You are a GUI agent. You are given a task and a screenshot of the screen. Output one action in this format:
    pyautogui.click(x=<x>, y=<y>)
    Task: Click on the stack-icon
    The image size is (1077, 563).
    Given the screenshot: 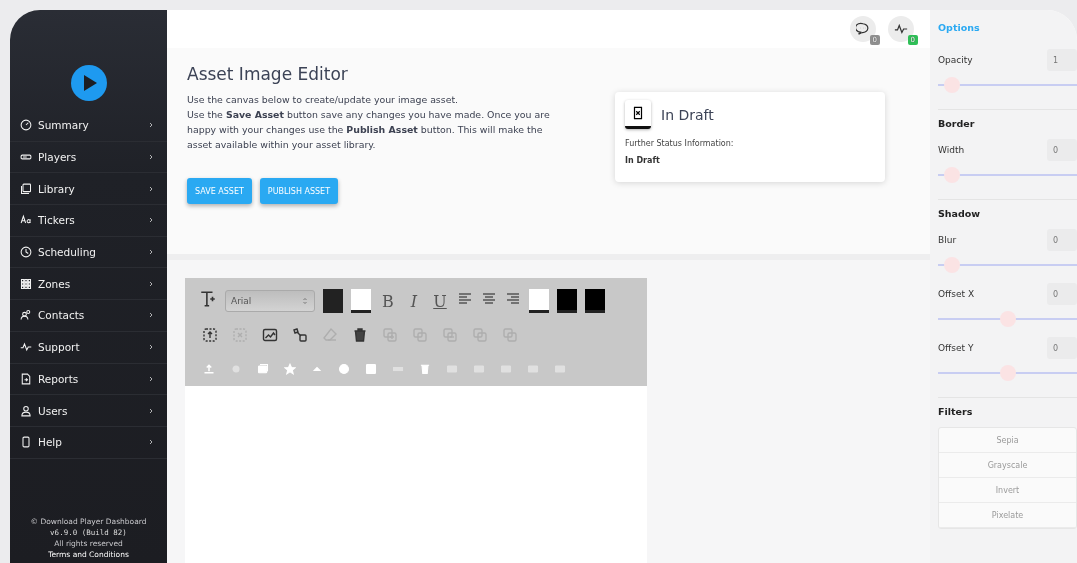 What is the action you would take?
    pyautogui.click(x=26, y=188)
    